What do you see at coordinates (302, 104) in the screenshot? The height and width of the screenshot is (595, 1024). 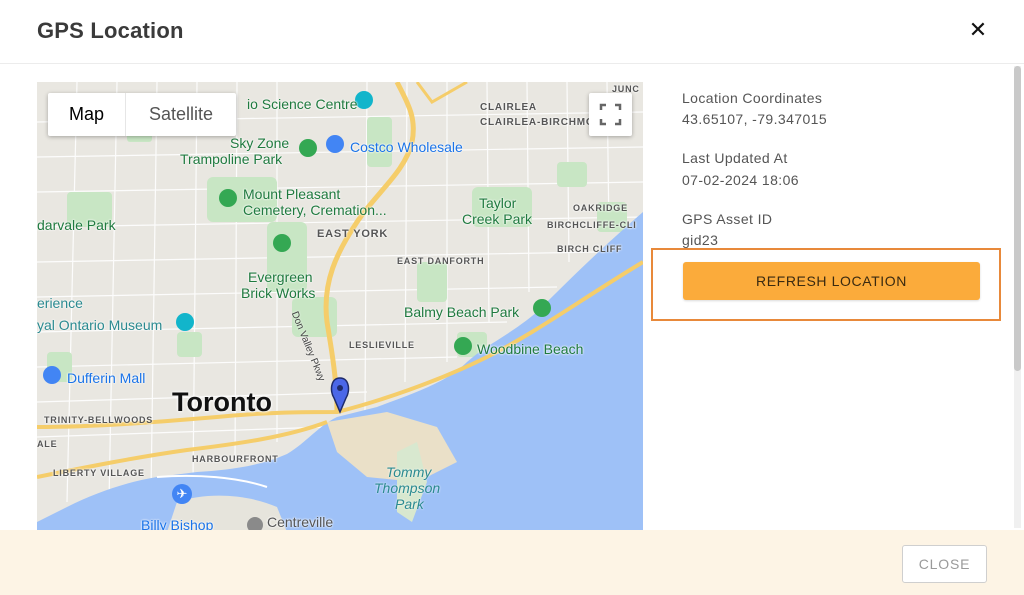 I see `map-label-science-centre: io Science Centre` at bounding box center [302, 104].